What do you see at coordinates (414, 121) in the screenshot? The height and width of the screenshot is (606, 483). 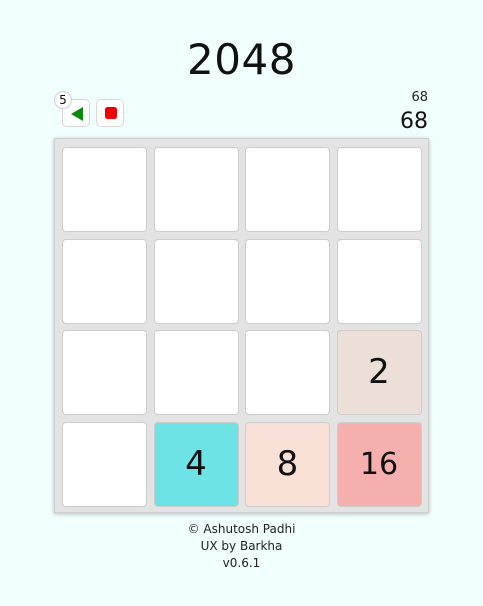 I see `current-score: 68` at bounding box center [414, 121].